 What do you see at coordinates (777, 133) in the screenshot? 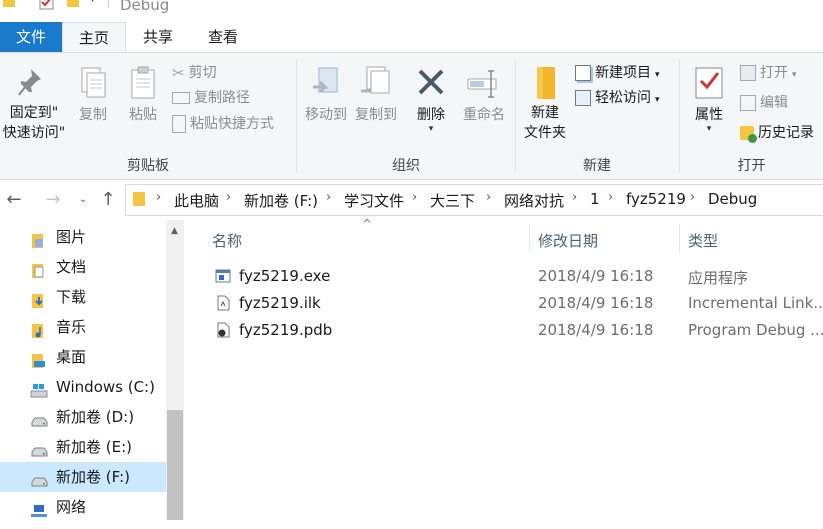
I see `history-button: 历史记录` at bounding box center [777, 133].